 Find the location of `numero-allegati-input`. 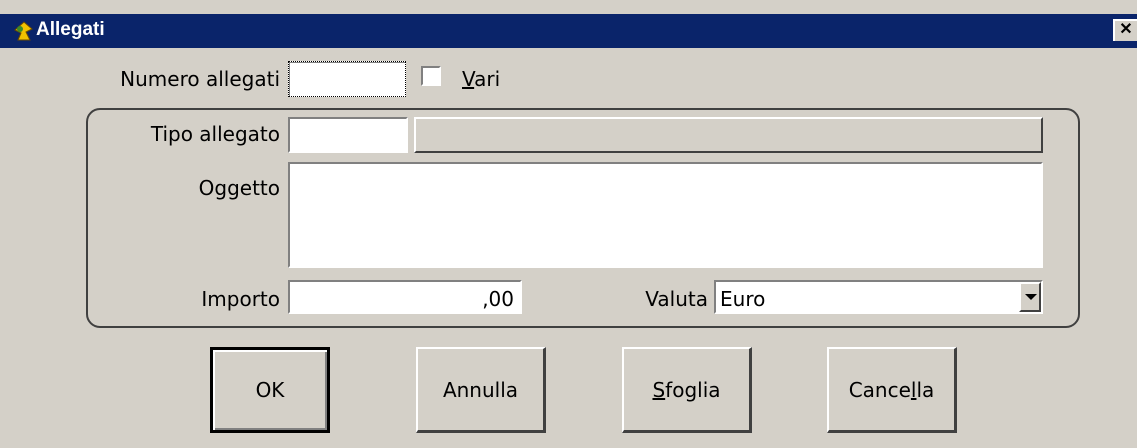

numero-allegati-input is located at coordinates (347, 79).